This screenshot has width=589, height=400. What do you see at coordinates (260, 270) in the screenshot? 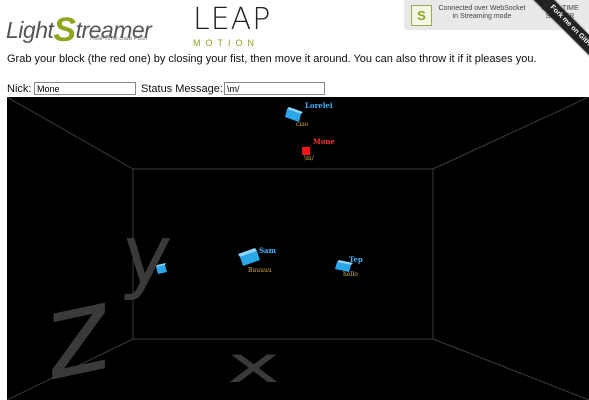
I see `player-message: Buuuuu` at bounding box center [260, 270].